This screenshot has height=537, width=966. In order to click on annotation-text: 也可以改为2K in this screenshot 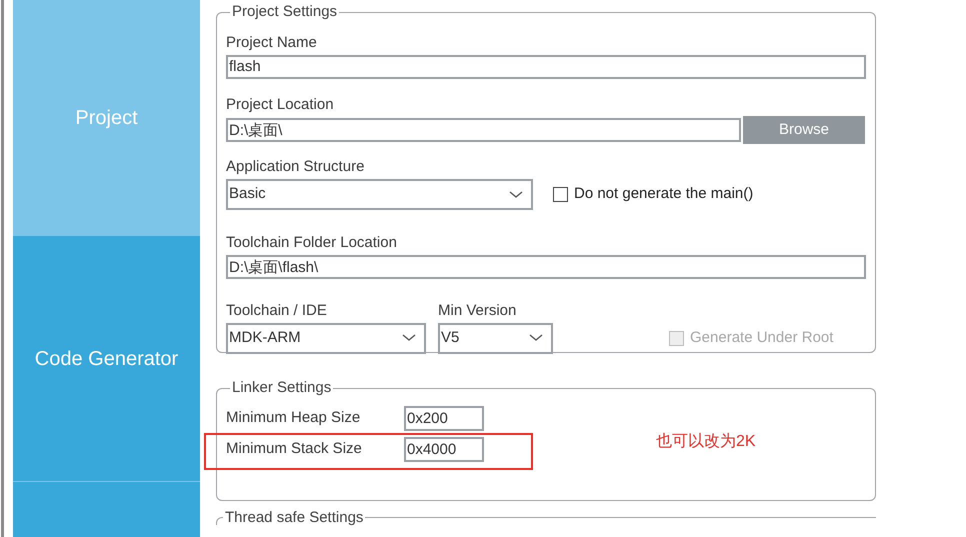, I will do `click(706, 442)`.